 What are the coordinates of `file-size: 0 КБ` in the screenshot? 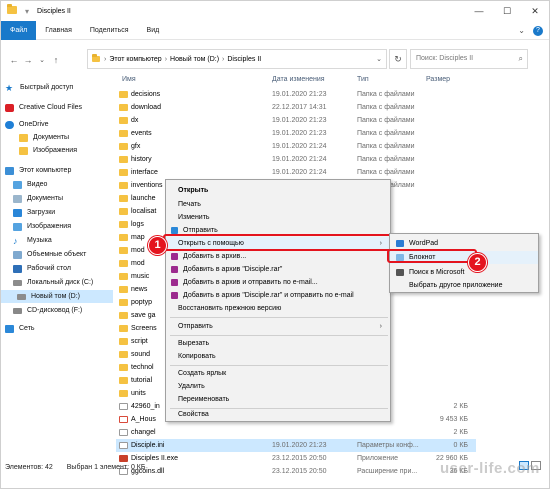 It's located at (460, 445).